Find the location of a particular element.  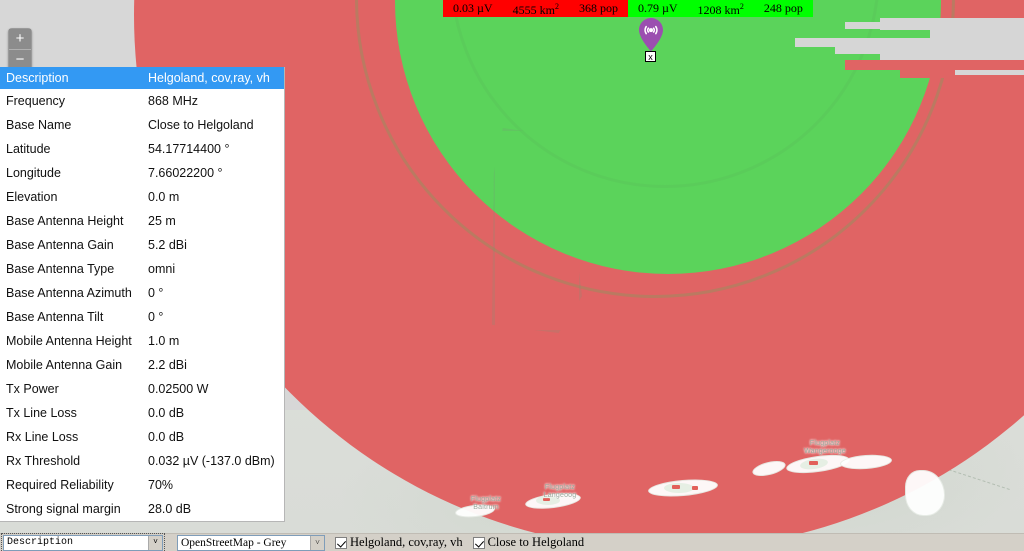

site-info-key: Base Antenna Tilt is located at coordinates (55, 317).